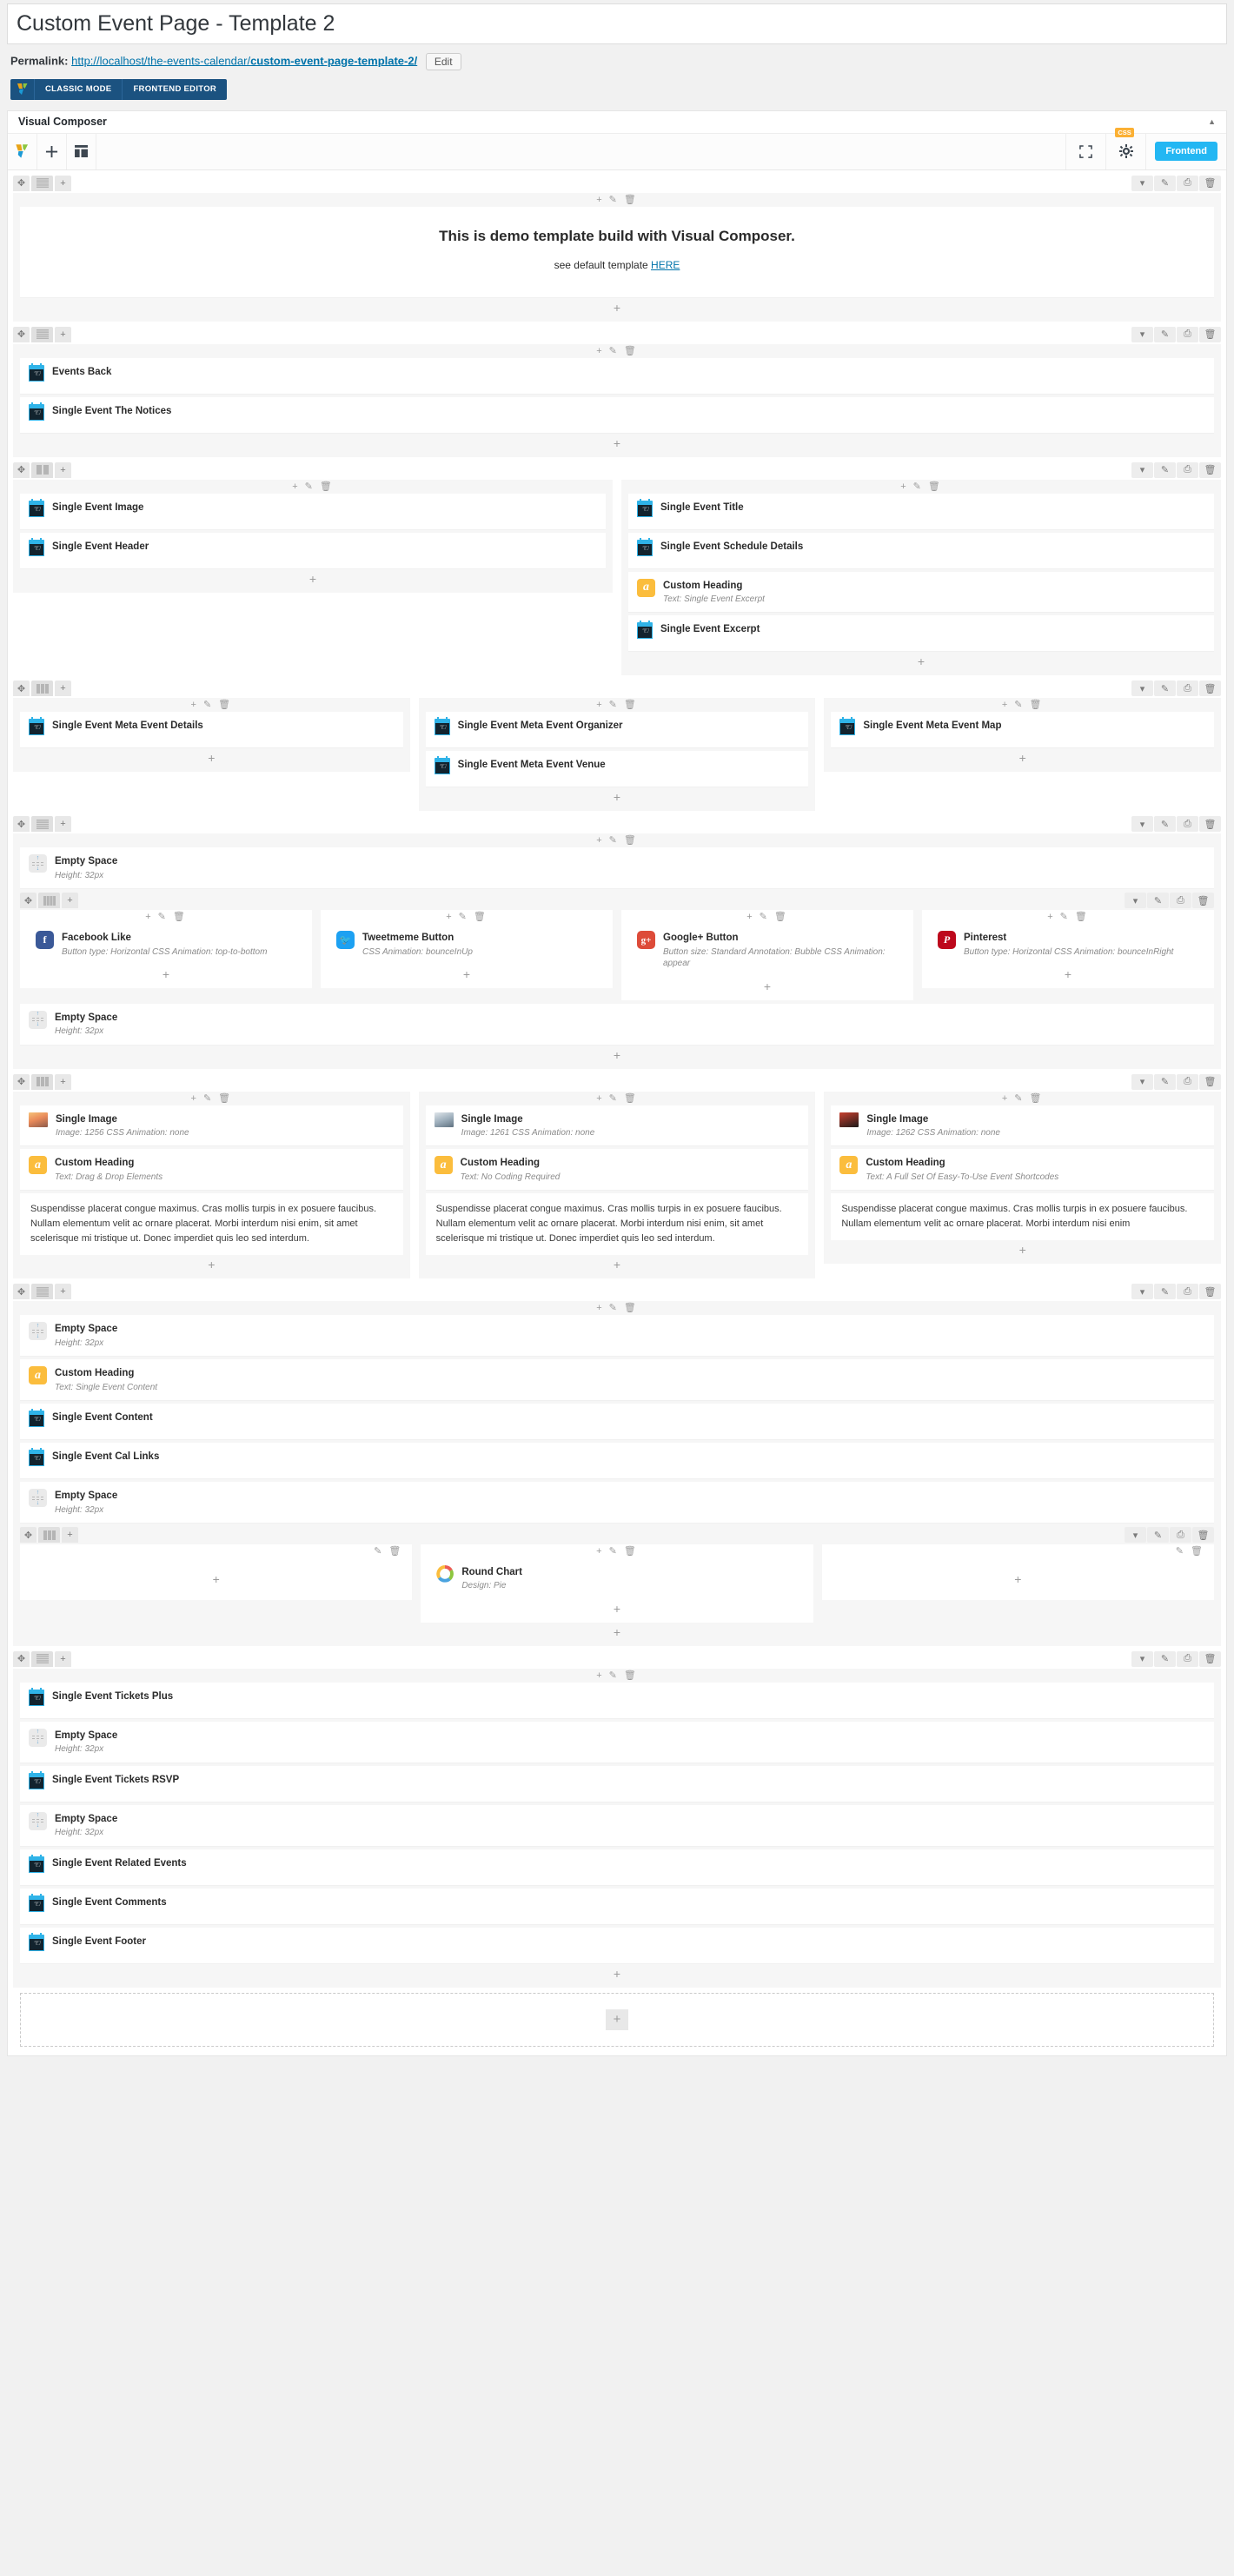 The height and width of the screenshot is (2576, 1234). Describe the element at coordinates (921, 511) in the screenshot. I see `element-row: ☜ Single Event Title` at that location.